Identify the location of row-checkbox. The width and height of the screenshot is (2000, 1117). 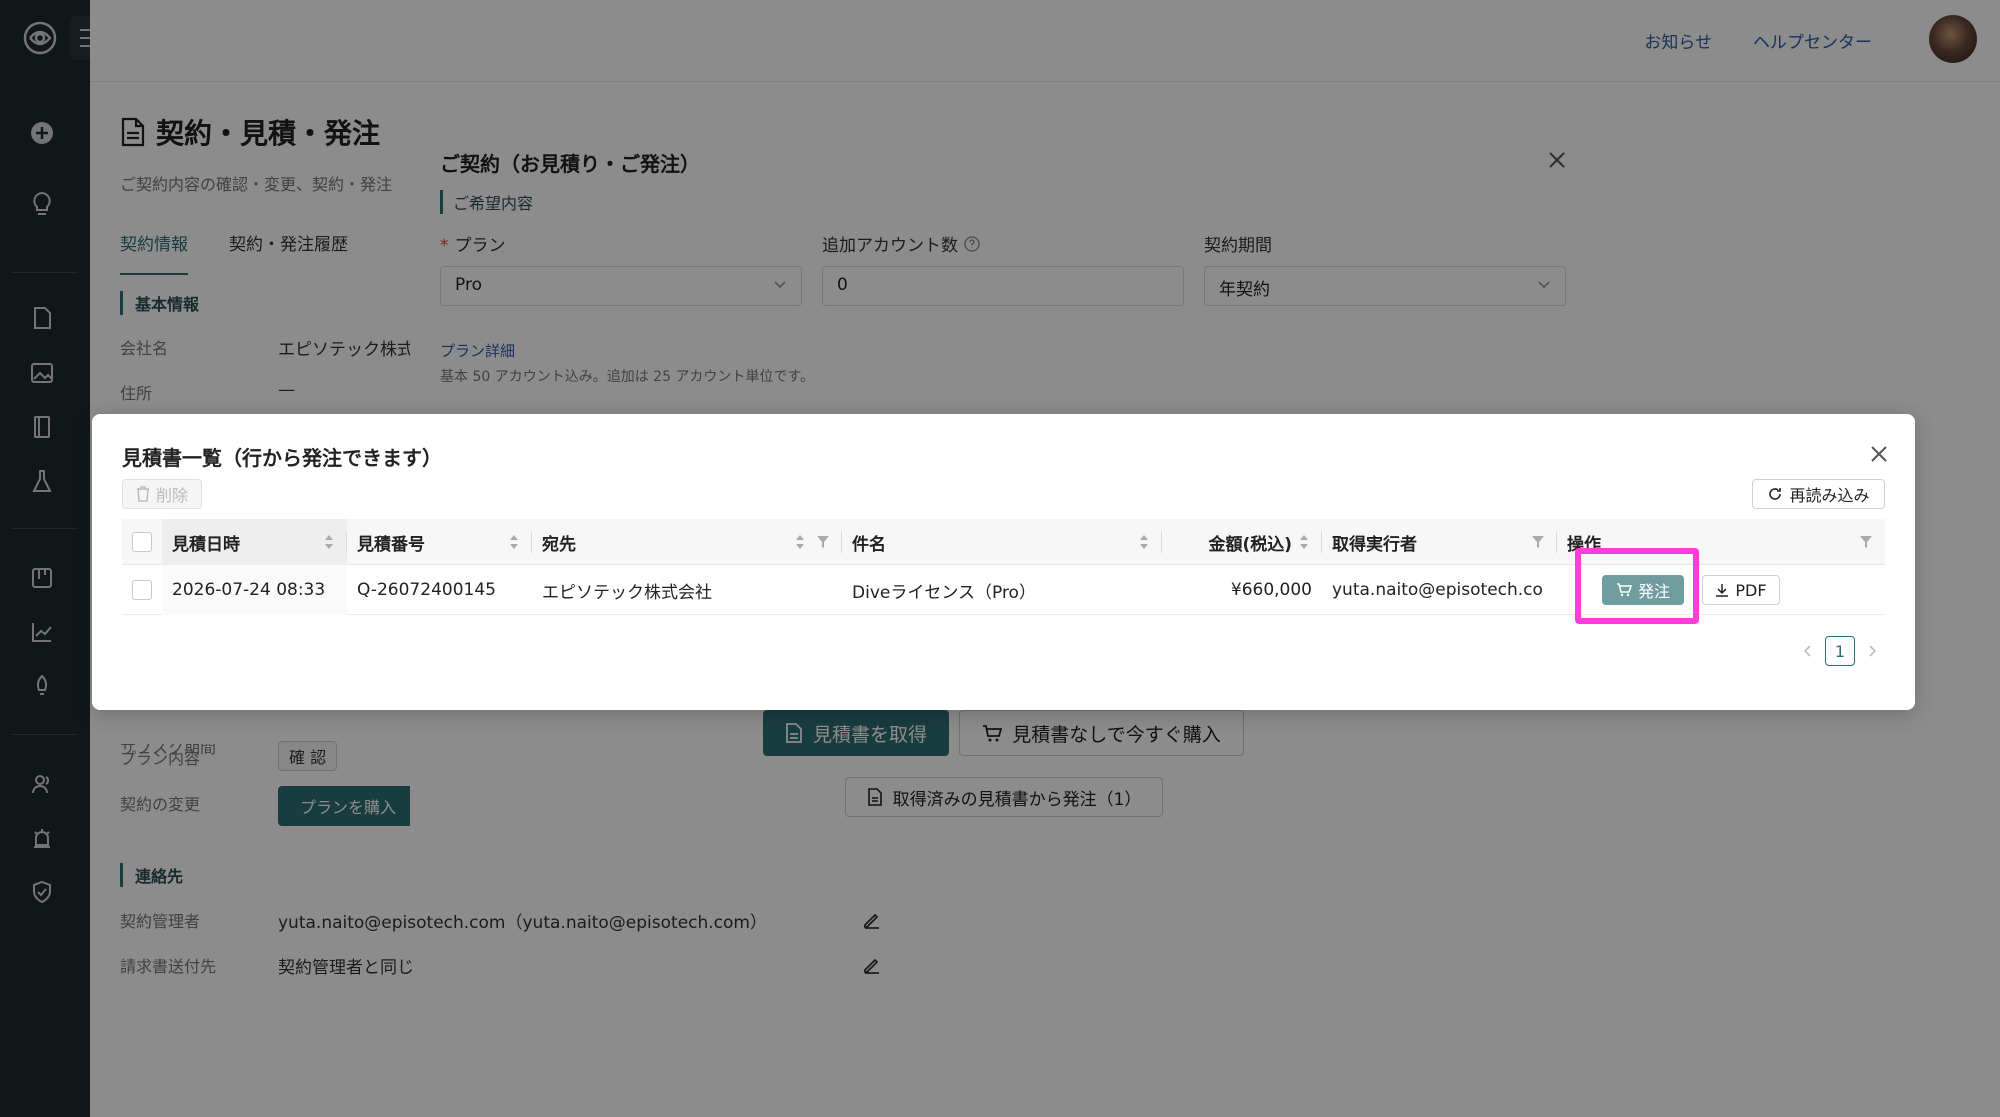
(142, 590).